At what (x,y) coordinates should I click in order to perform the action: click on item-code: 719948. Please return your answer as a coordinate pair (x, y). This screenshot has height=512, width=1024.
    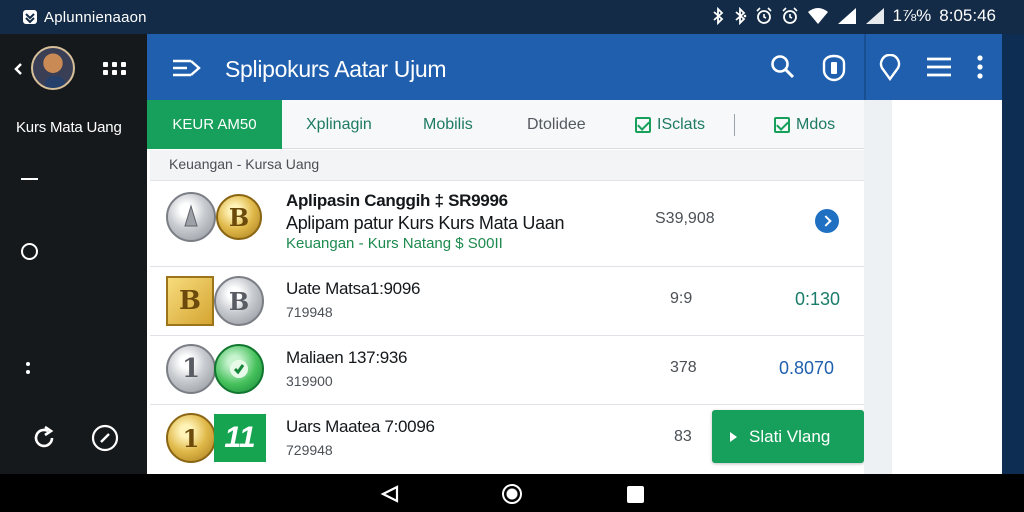
    Looking at the image, I should click on (309, 312).